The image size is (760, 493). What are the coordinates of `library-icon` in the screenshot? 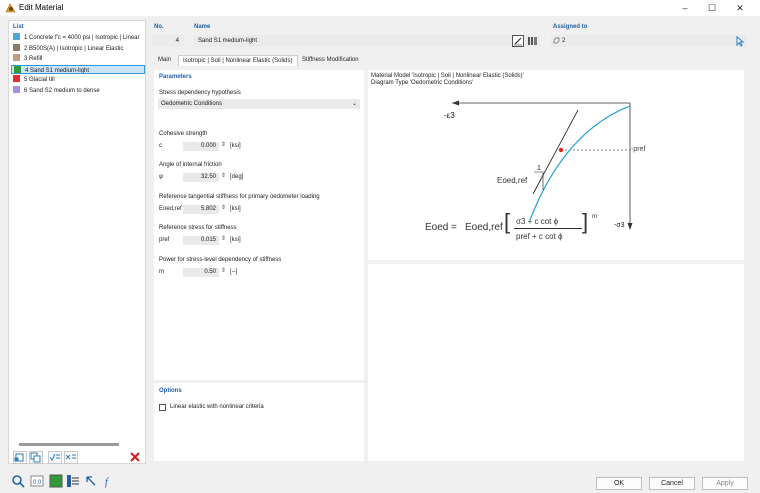 It's located at (532, 41).